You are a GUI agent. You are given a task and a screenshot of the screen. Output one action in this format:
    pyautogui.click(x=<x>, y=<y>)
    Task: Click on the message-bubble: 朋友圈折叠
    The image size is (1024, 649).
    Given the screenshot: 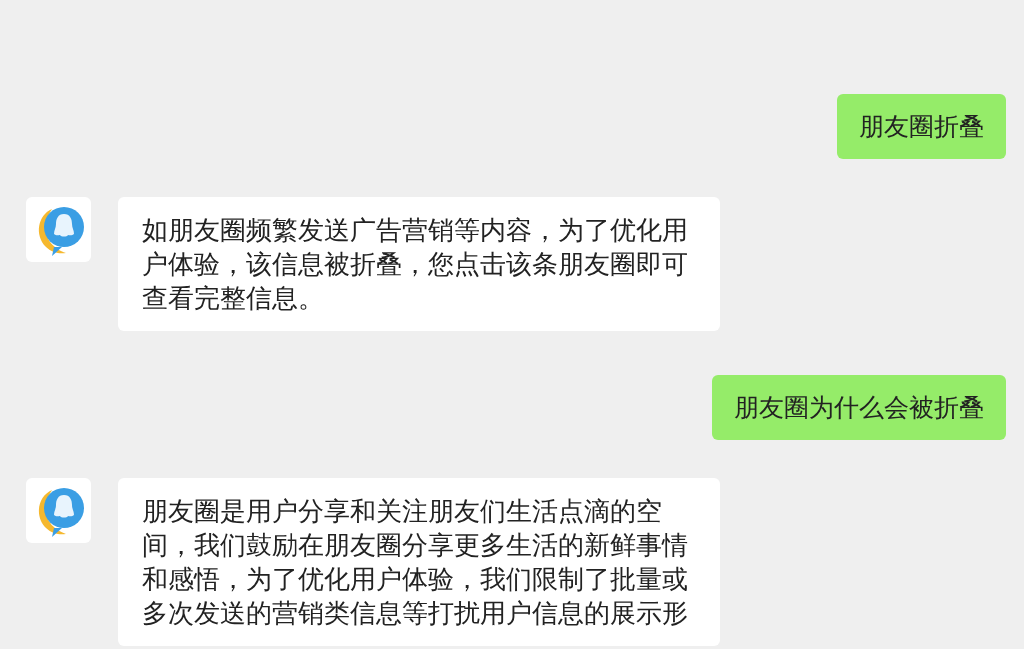 What is the action you would take?
    pyautogui.click(x=921, y=126)
    